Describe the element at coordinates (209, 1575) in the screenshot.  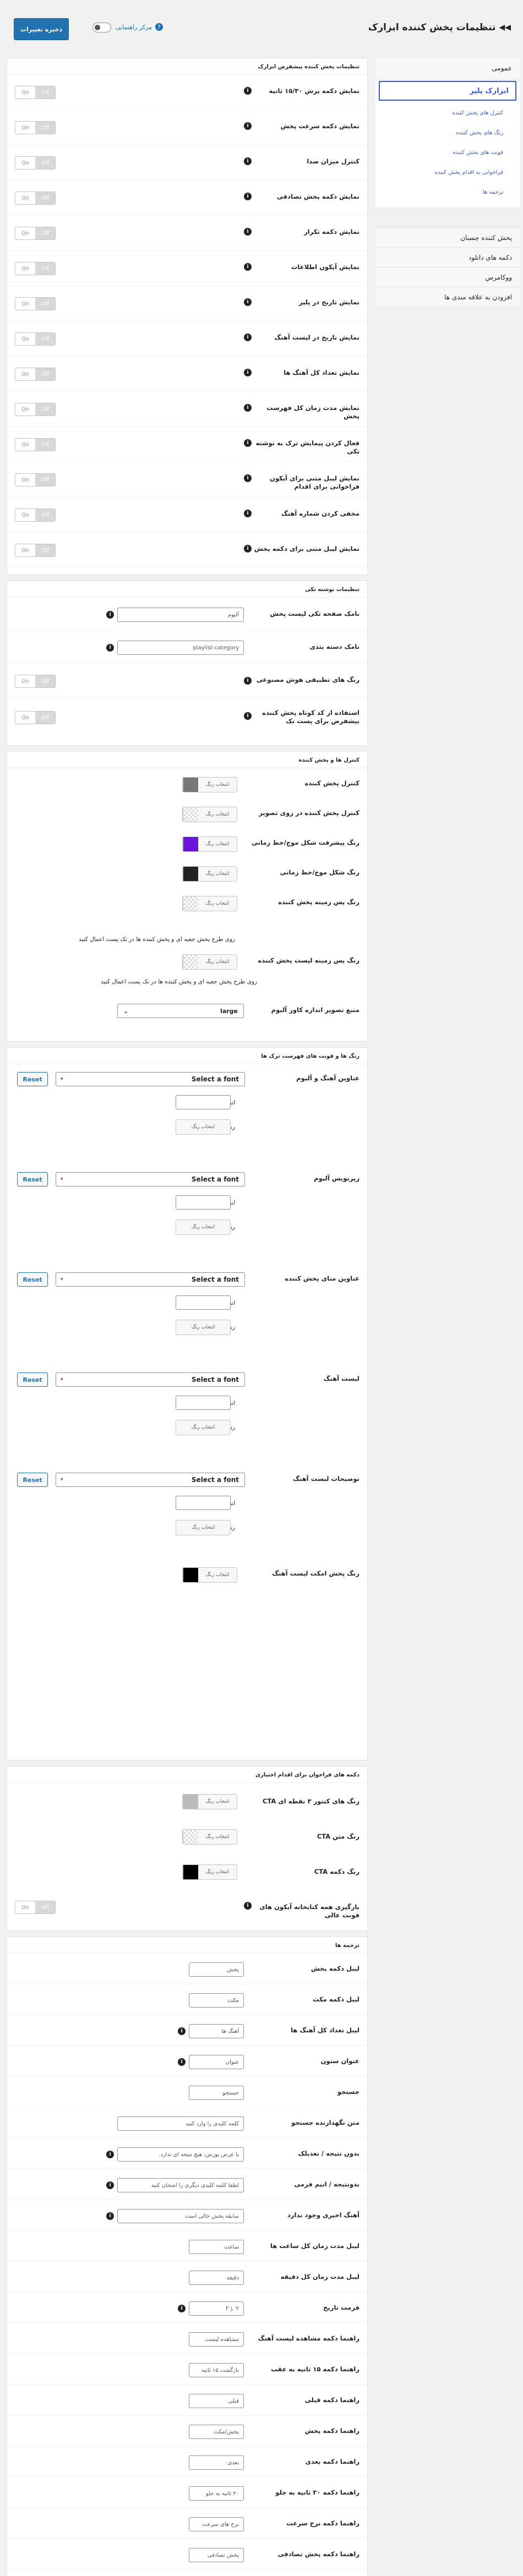
I see `playlist-bg-color-picker: انتخاب رنگ` at that location.